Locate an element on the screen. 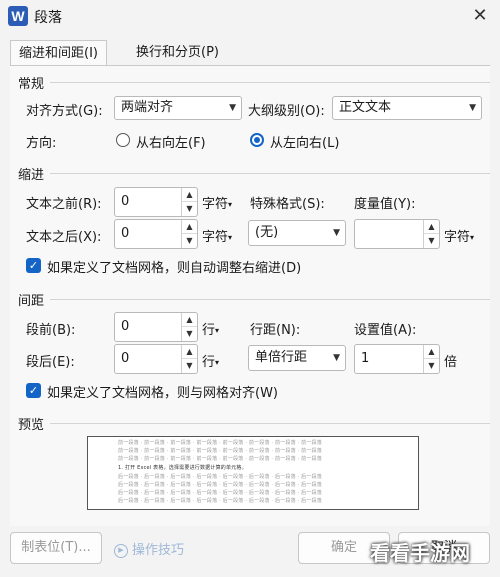  auto-adjust-checkbox: ✓ is located at coordinates (33, 265).